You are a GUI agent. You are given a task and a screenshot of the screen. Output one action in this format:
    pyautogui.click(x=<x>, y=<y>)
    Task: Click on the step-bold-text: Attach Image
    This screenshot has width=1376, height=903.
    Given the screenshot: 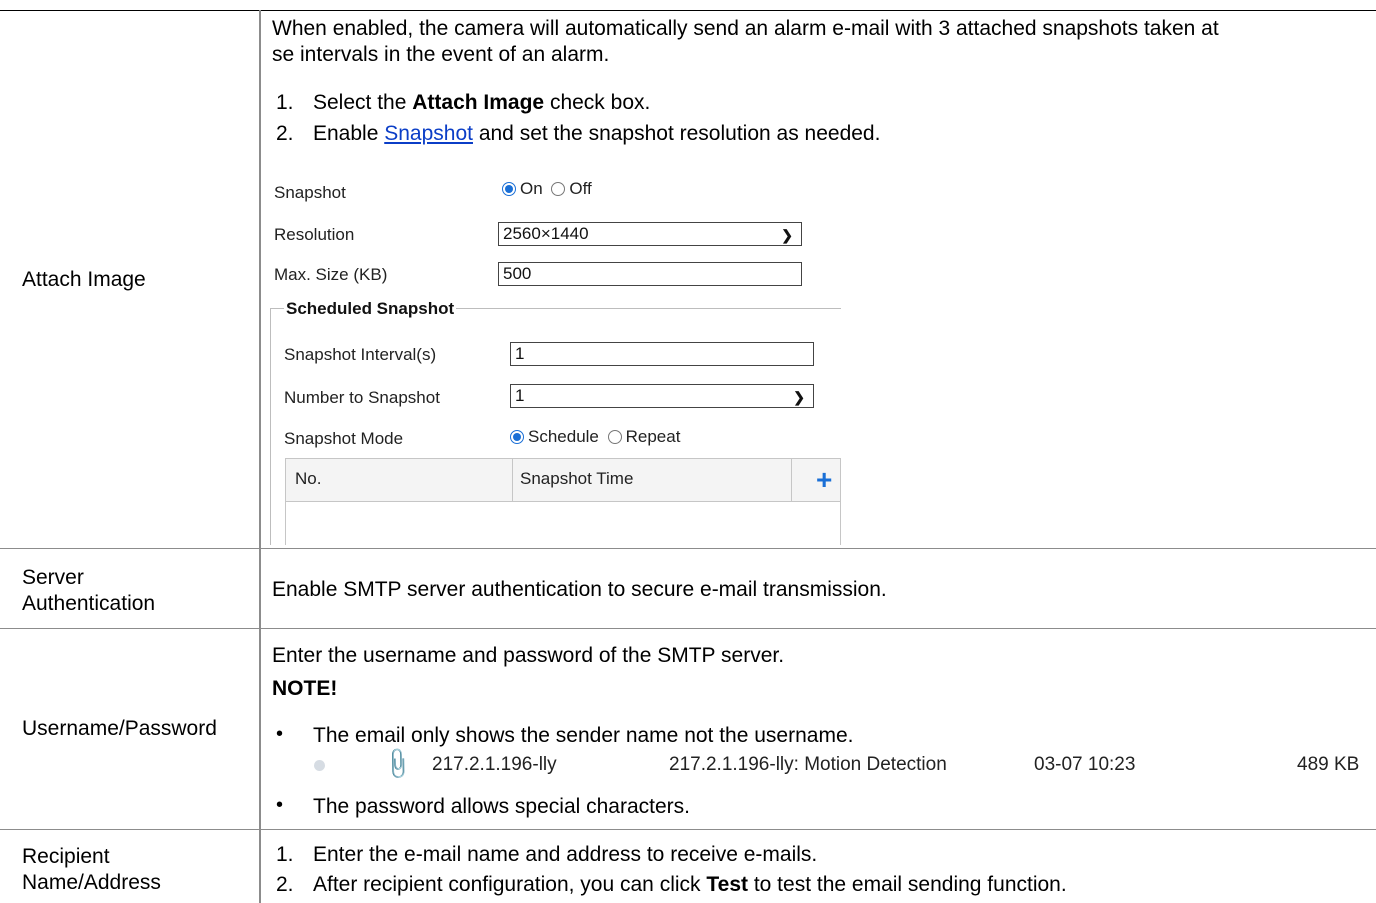 What is the action you would take?
    pyautogui.click(x=478, y=102)
    